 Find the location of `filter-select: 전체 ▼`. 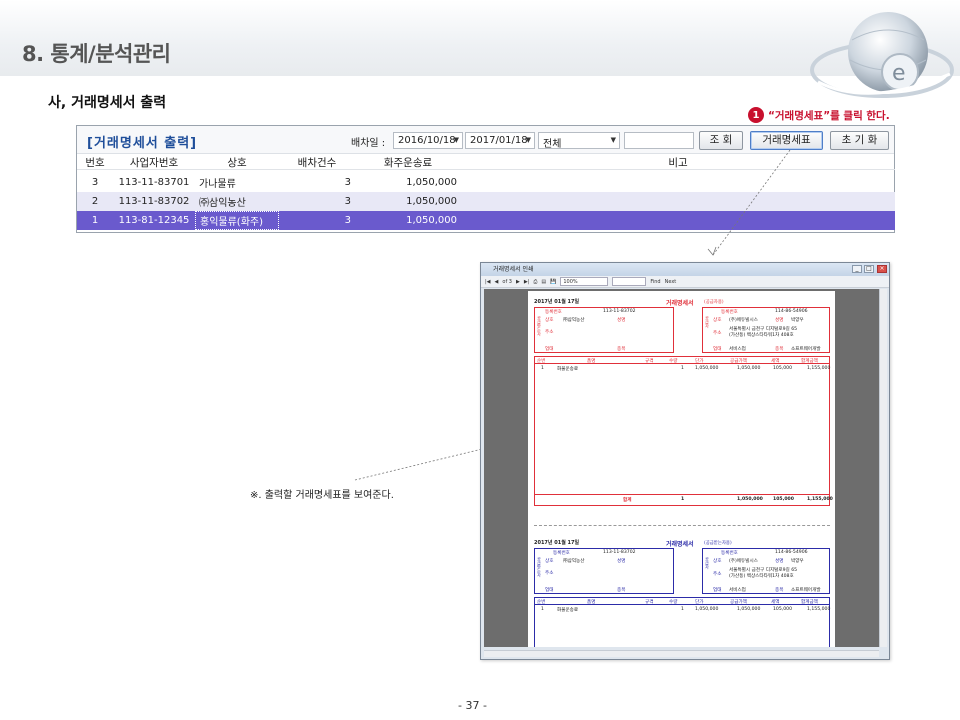

filter-select: 전체 ▼ is located at coordinates (579, 141).